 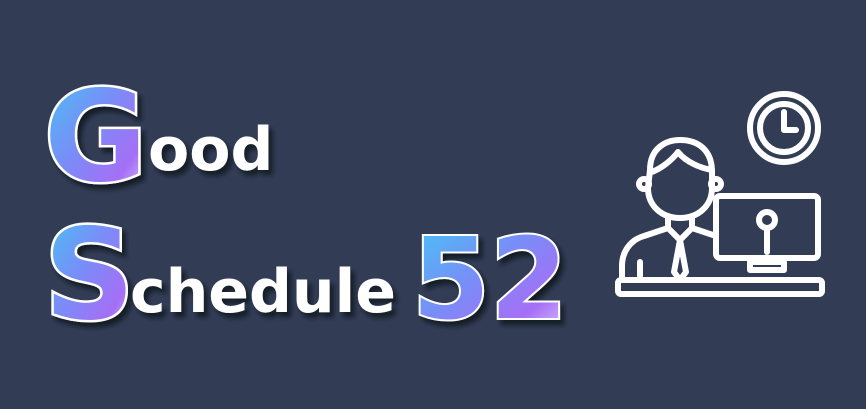 What do you see at coordinates (263, 292) in the screenshot?
I see `logo-word-schedule-rest: chedule` at bounding box center [263, 292].